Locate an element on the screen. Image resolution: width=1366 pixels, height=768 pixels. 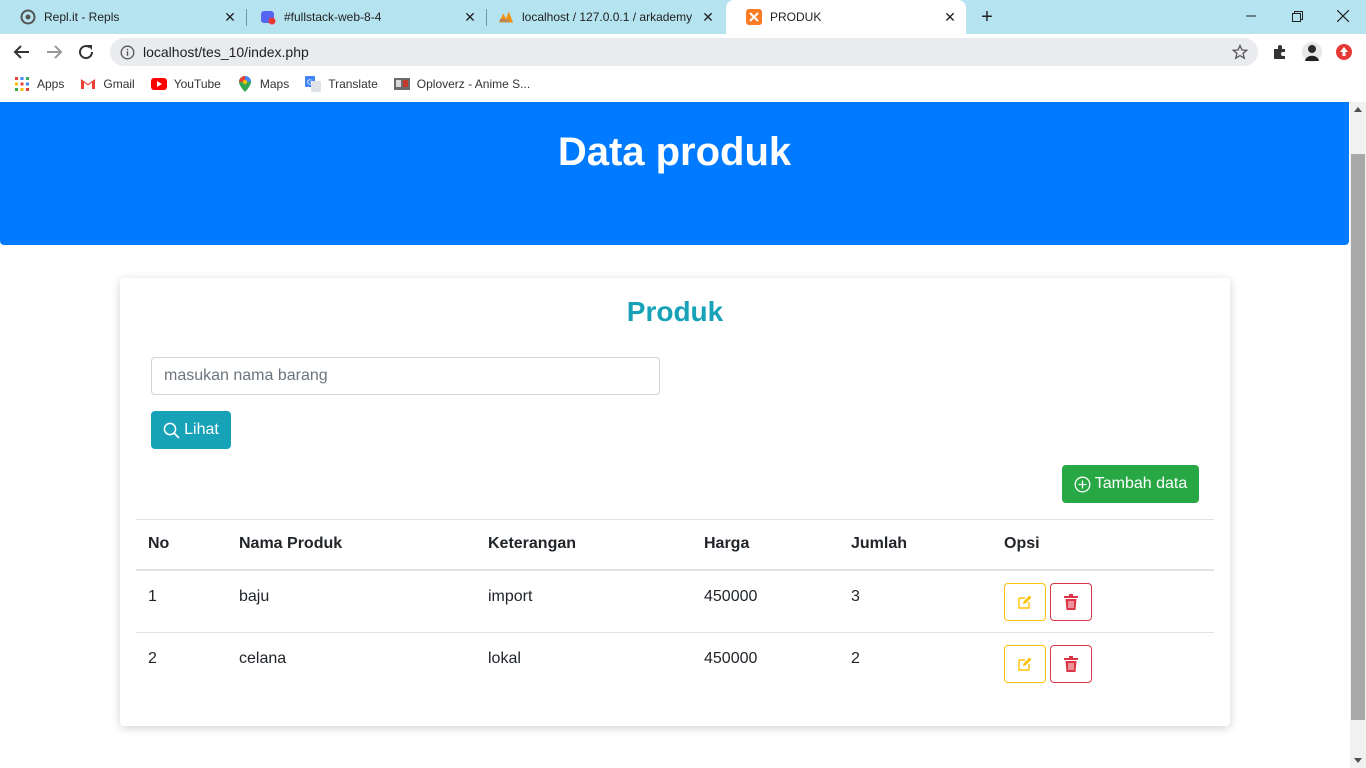
cell-nama: celana is located at coordinates (263, 658).